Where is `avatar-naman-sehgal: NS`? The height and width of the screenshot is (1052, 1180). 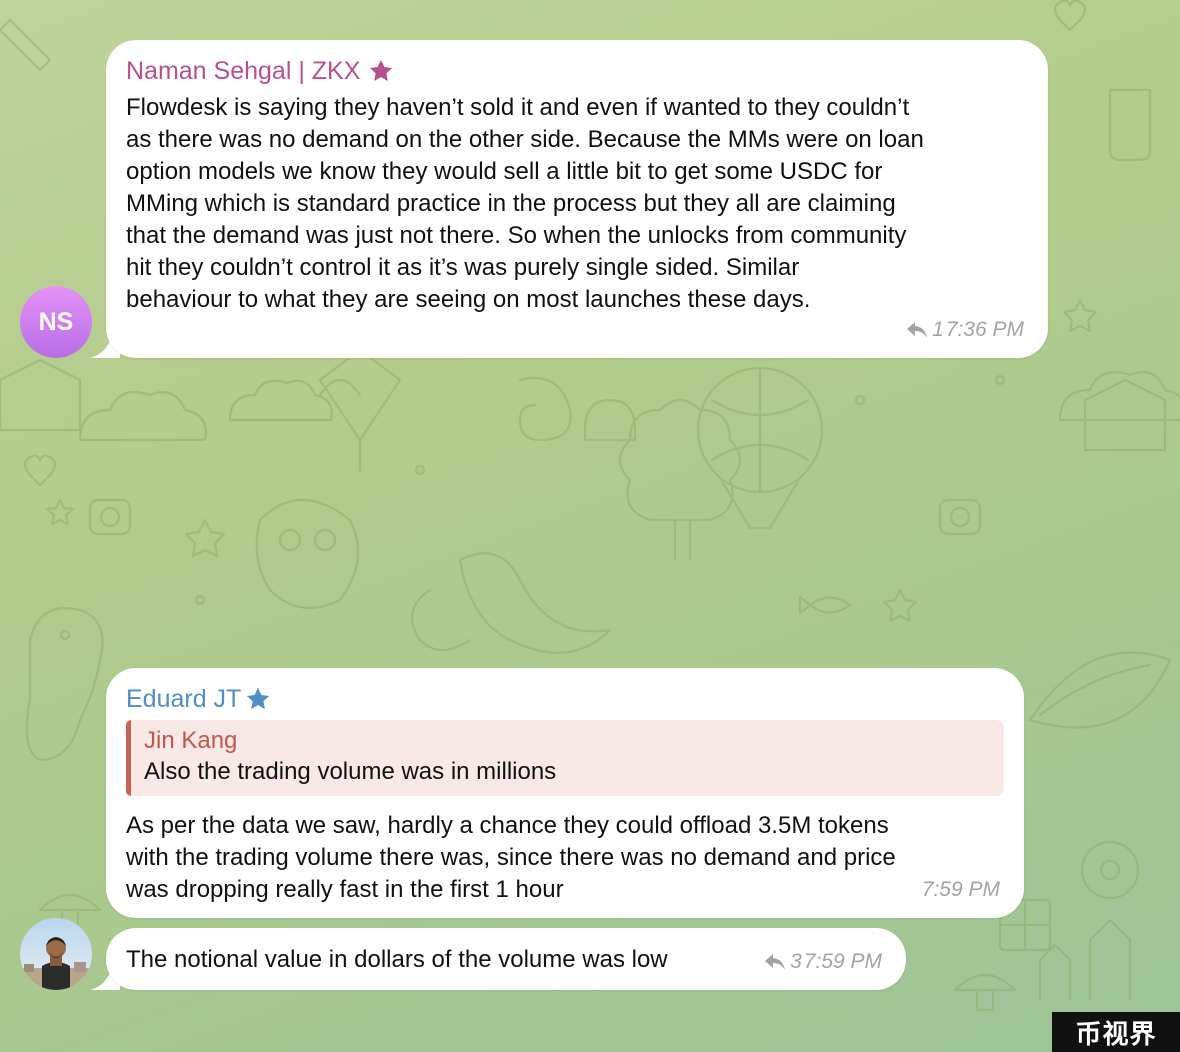 avatar-naman-sehgal: NS is located at coordinates (56, 322).